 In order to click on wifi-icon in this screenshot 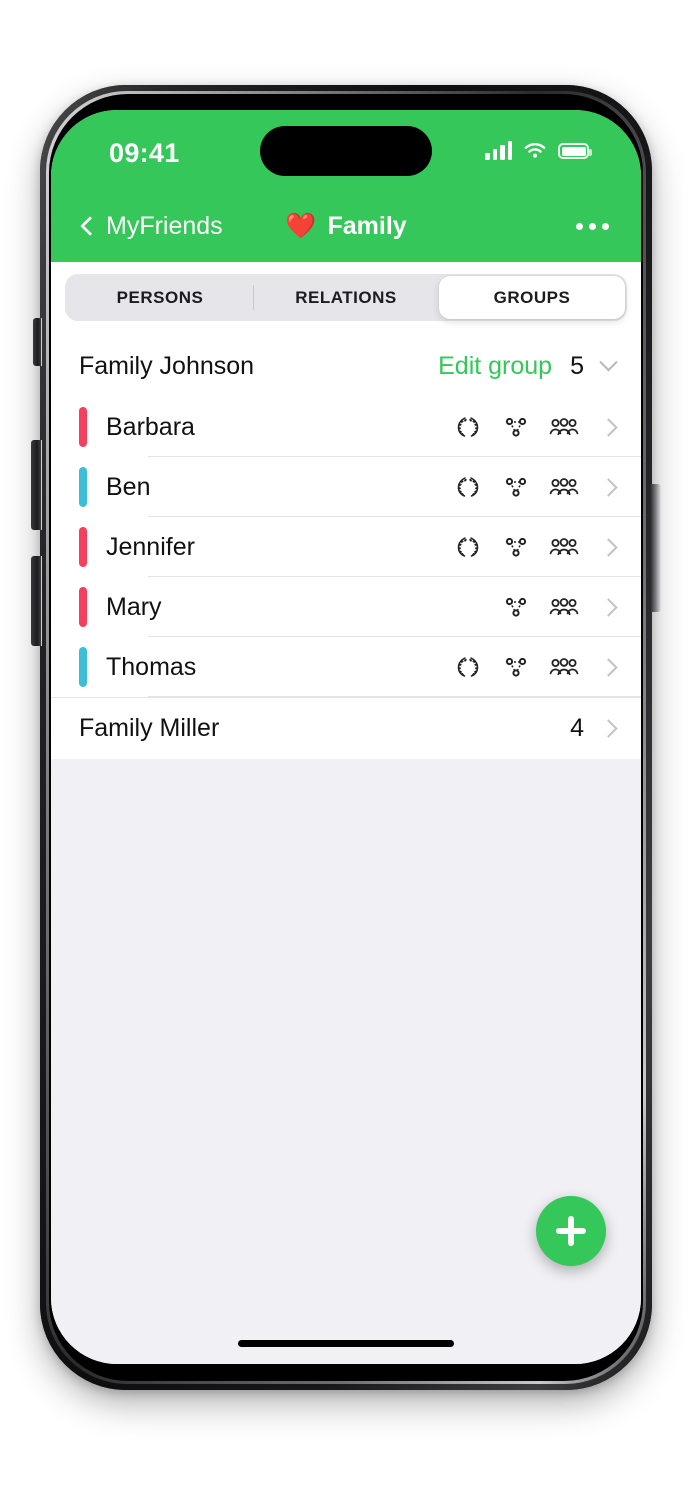, I will do `click(535, 150)`.